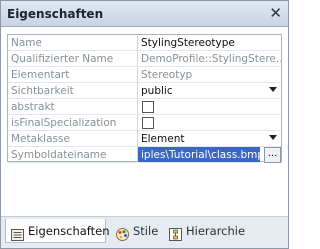 This screenshot has height=249, width=320. Describe the element at coordinates (209, 139) in the screenshot. I see `metaclass-dropdown: Element` at that location.